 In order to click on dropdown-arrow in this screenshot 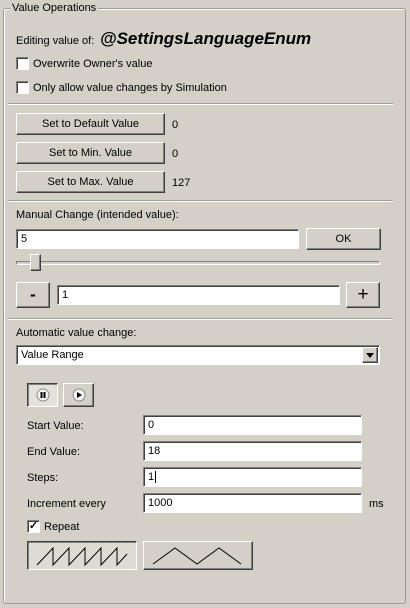, I will do `click(370, 355)`.